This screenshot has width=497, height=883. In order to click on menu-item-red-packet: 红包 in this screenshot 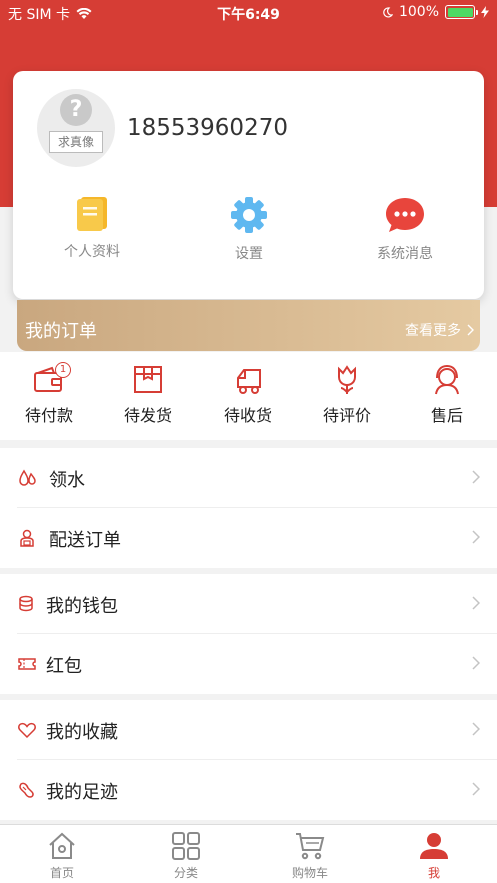, I will do `click(248, 664)`.